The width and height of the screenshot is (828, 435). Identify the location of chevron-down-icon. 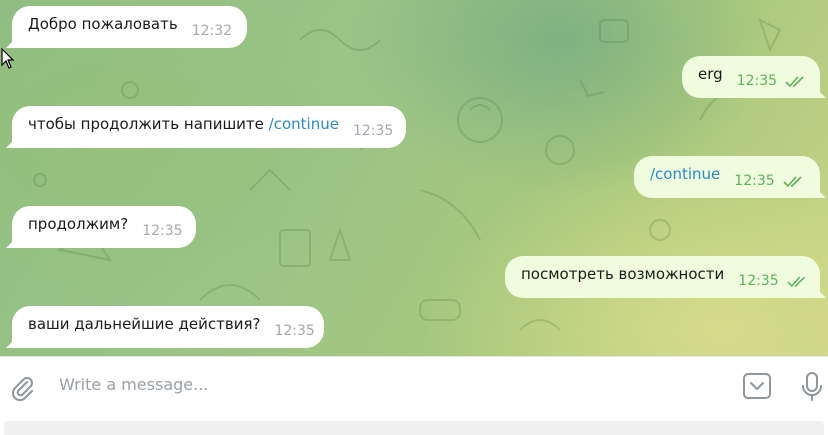
(757, 386).